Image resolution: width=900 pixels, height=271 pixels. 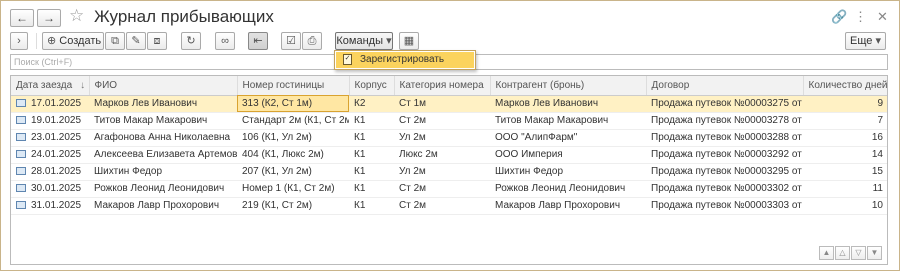 What do you see at coordinates (839, 17) in the screenshot?
I see `link-icon: 🔗` at bounding box center [839, 17].